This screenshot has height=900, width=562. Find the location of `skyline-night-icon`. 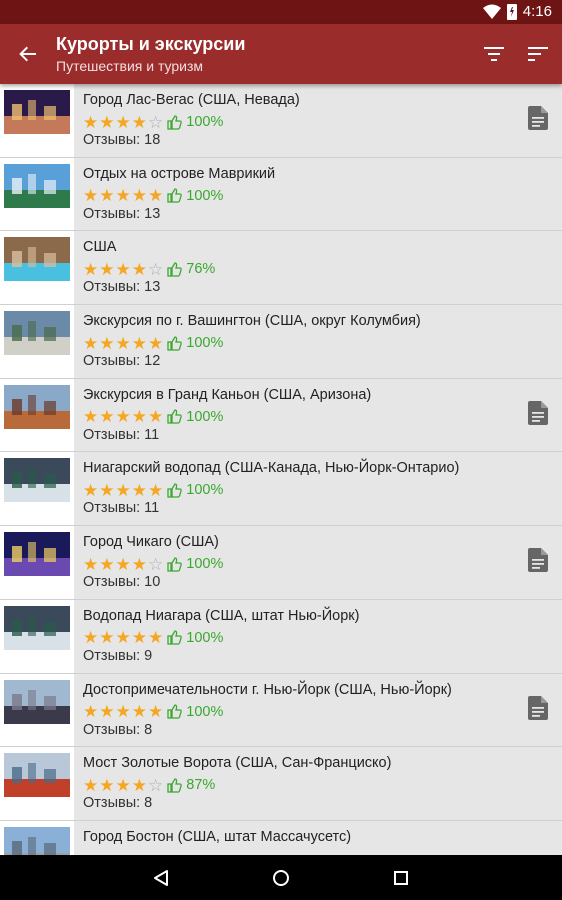

skyline-night-icon is located at coordinates (37, 554).